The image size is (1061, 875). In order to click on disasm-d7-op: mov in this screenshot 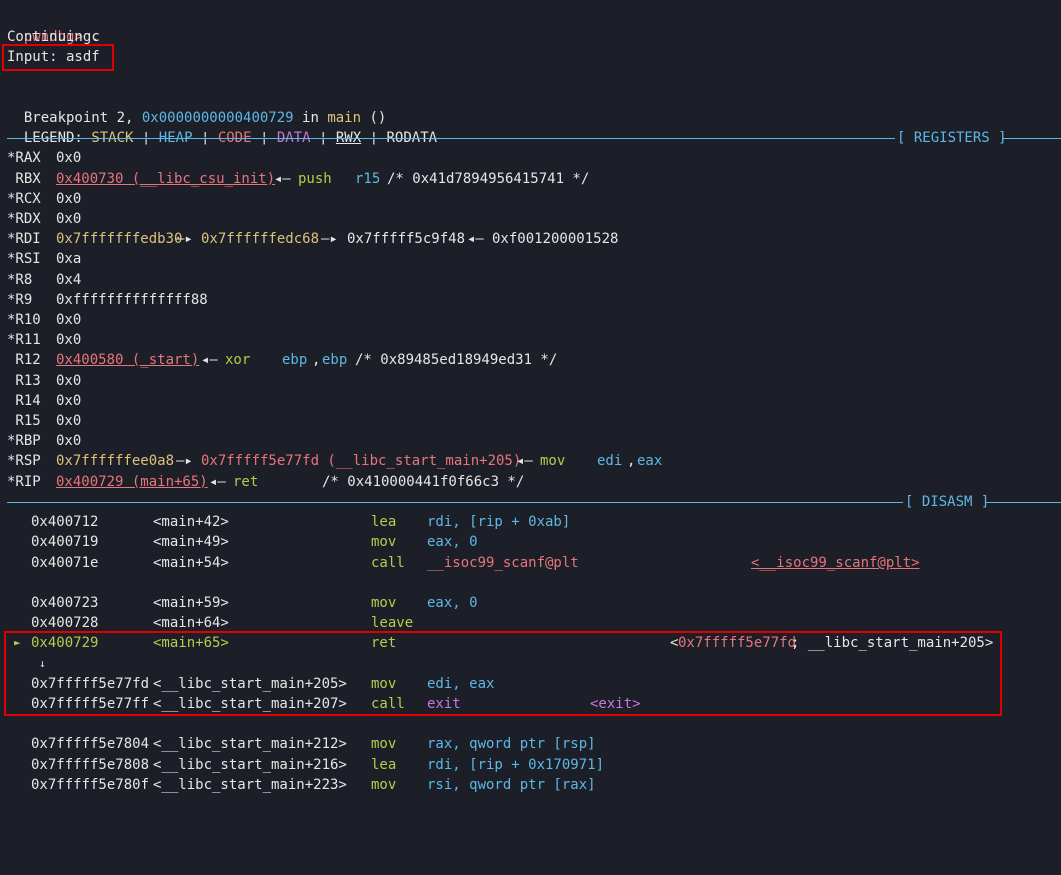, I will do `click(384, 684)`.